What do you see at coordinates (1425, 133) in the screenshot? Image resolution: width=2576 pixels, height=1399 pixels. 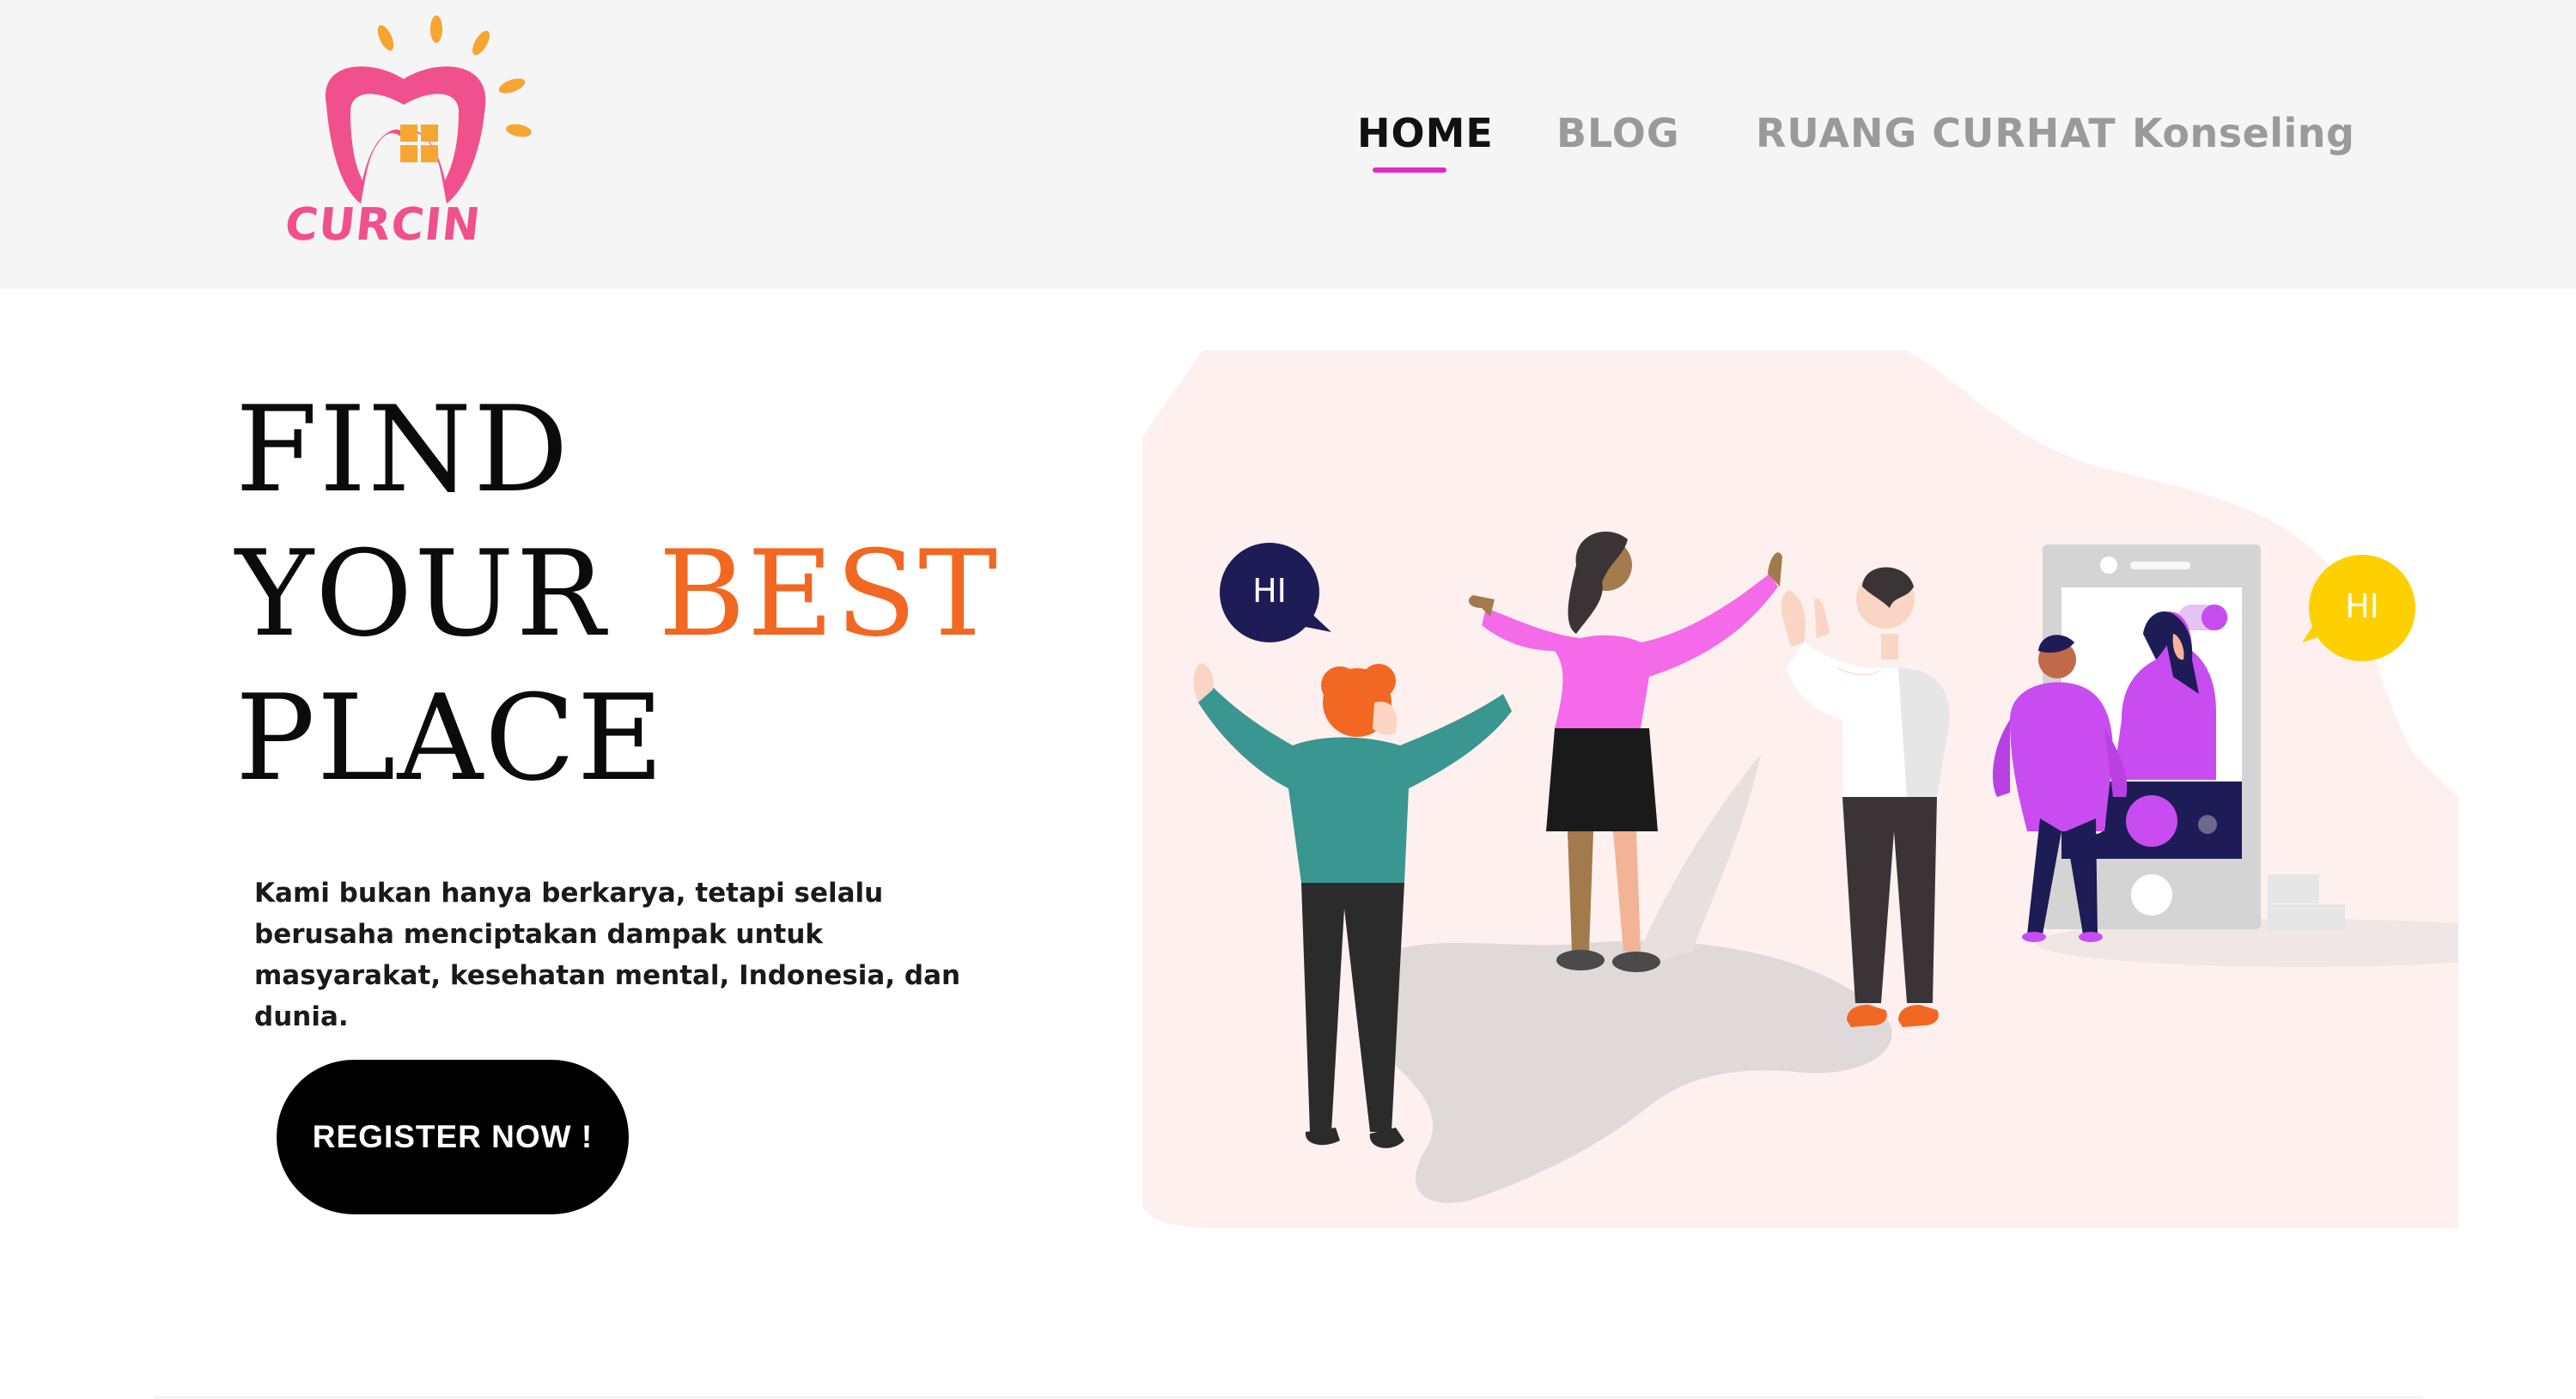 I see `nav-home: HOME` at bounding box center [1425, 133].